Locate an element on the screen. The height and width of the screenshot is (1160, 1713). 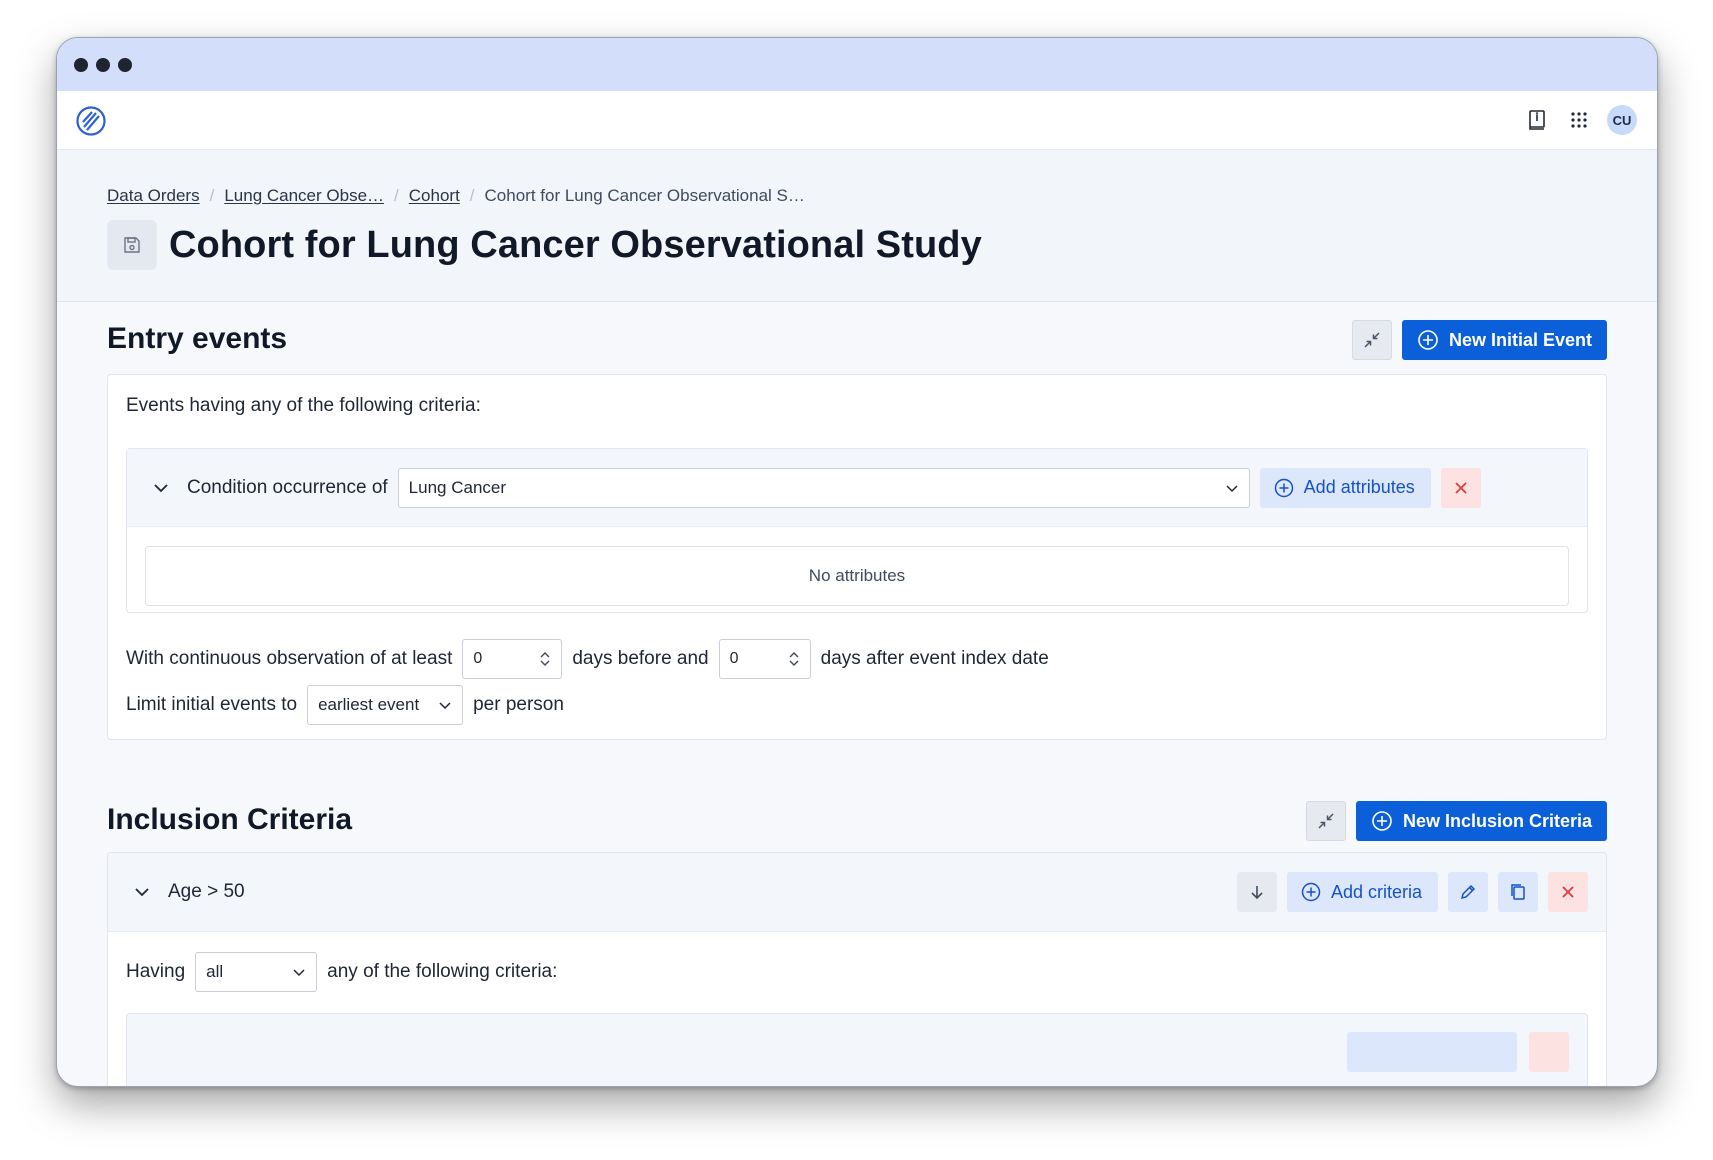
pencil-icon is located at coordinates (1468, 892).